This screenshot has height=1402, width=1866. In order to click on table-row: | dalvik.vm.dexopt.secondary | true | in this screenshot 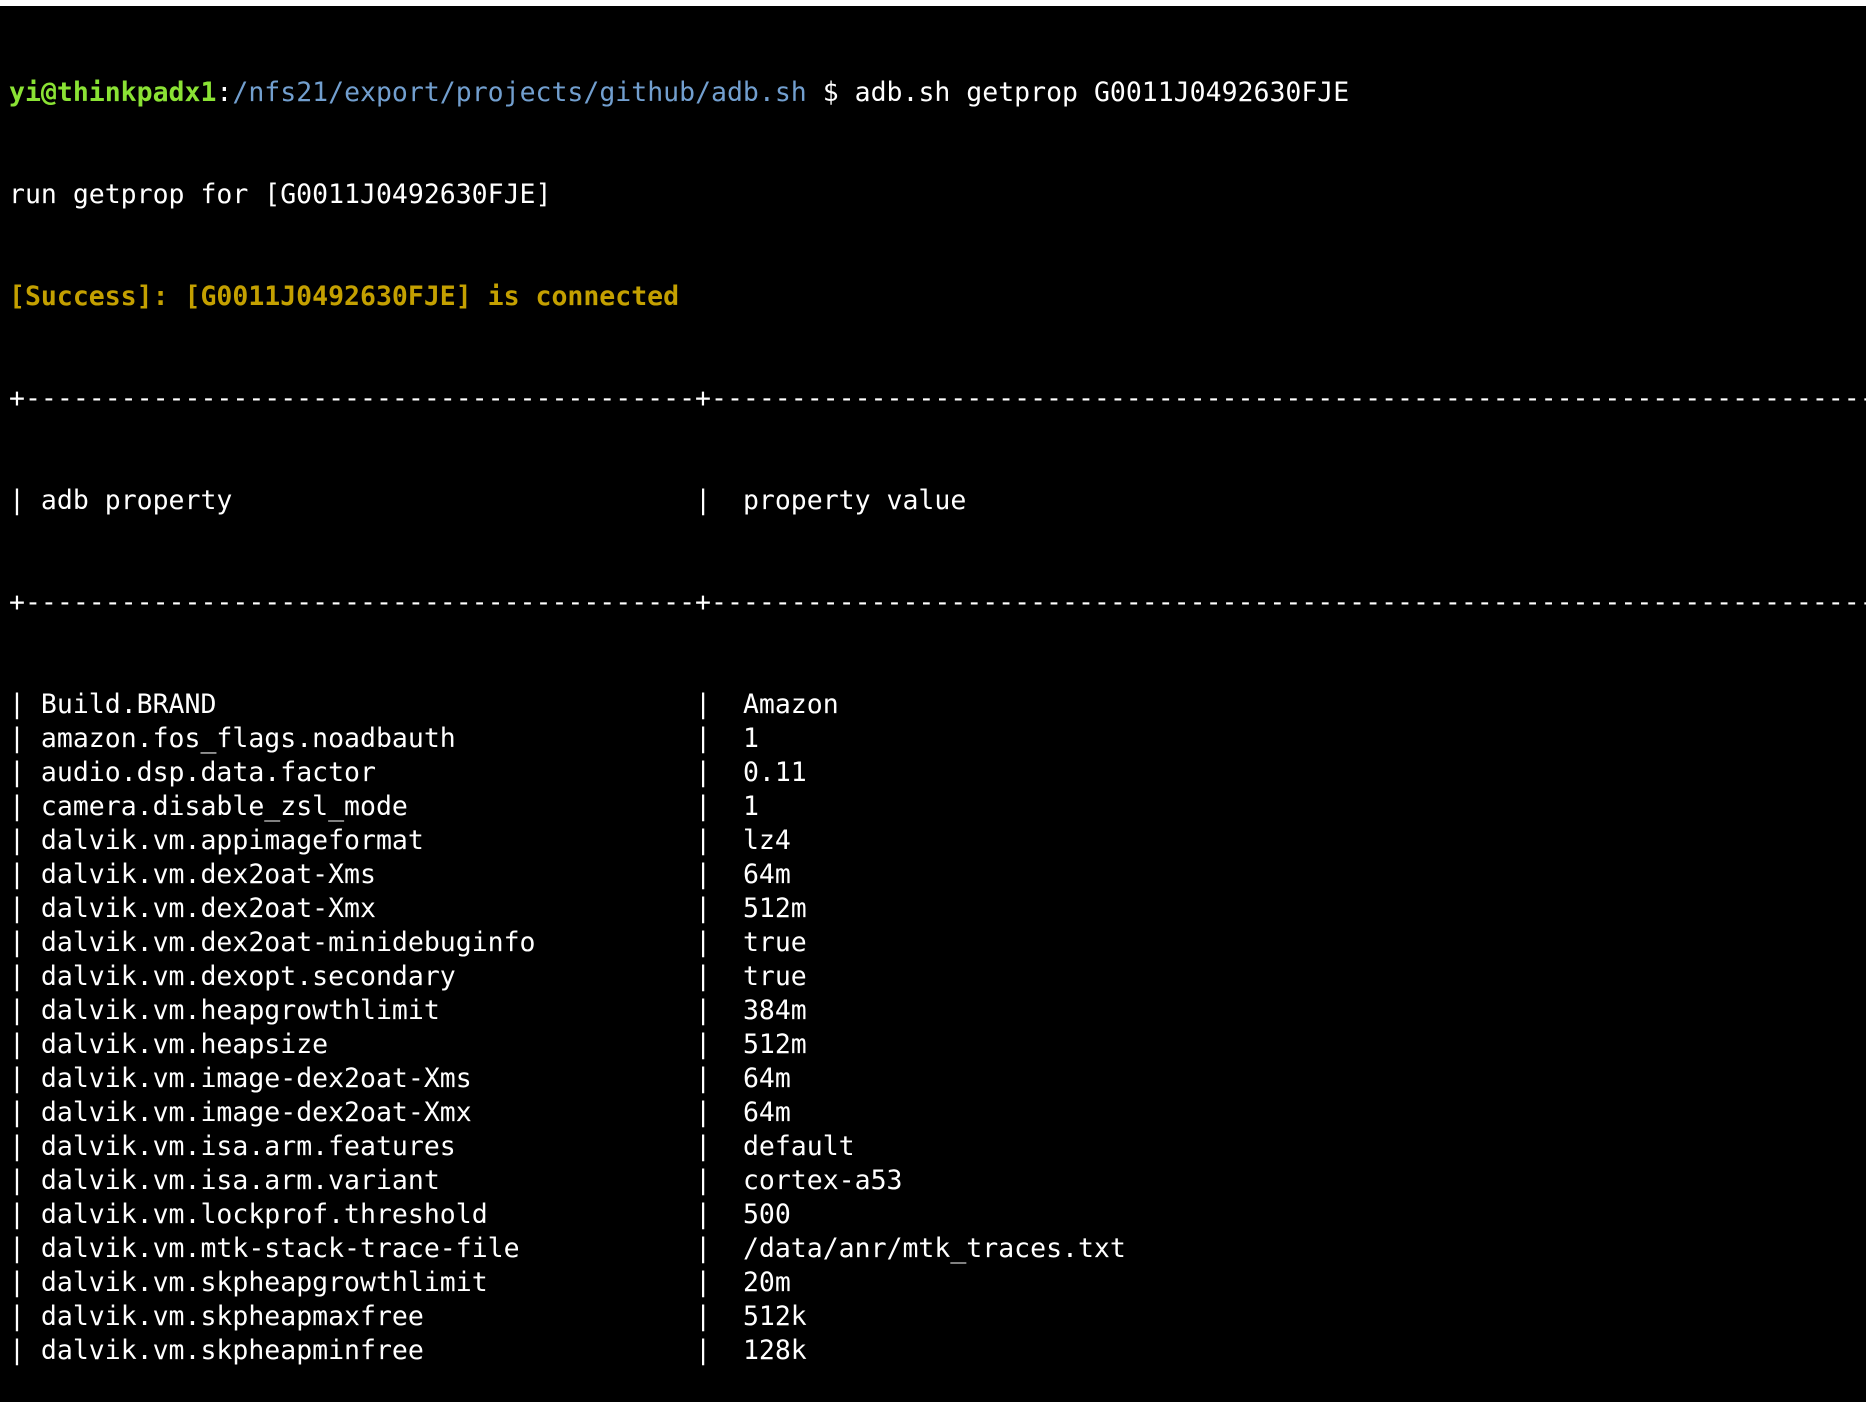, I will do `click(934, 977)`.